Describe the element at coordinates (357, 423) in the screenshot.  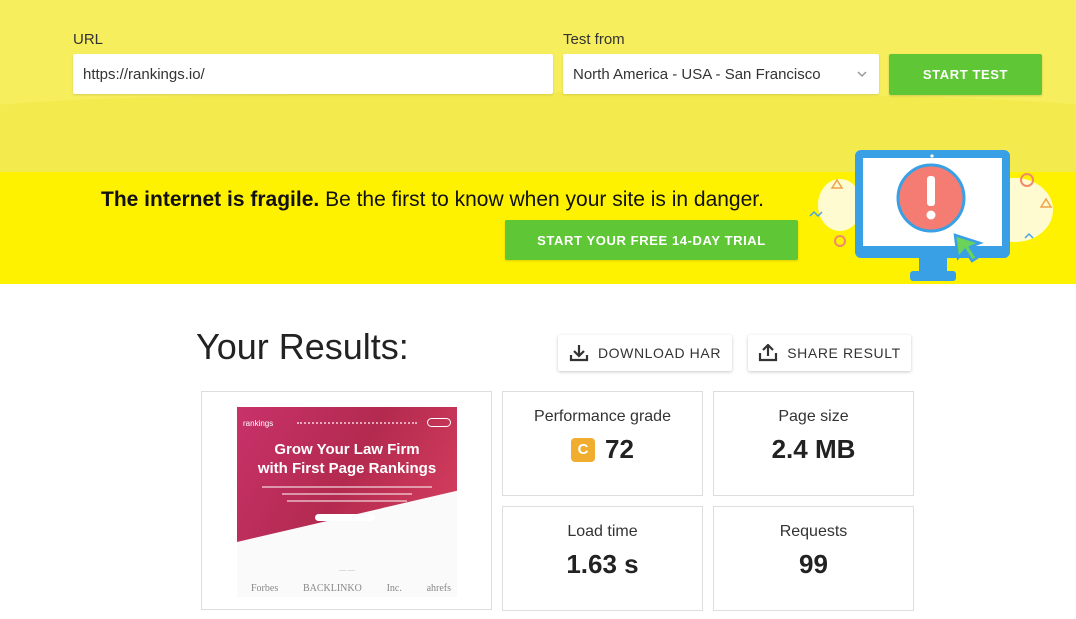
I see `screenshot-nav` at that location.